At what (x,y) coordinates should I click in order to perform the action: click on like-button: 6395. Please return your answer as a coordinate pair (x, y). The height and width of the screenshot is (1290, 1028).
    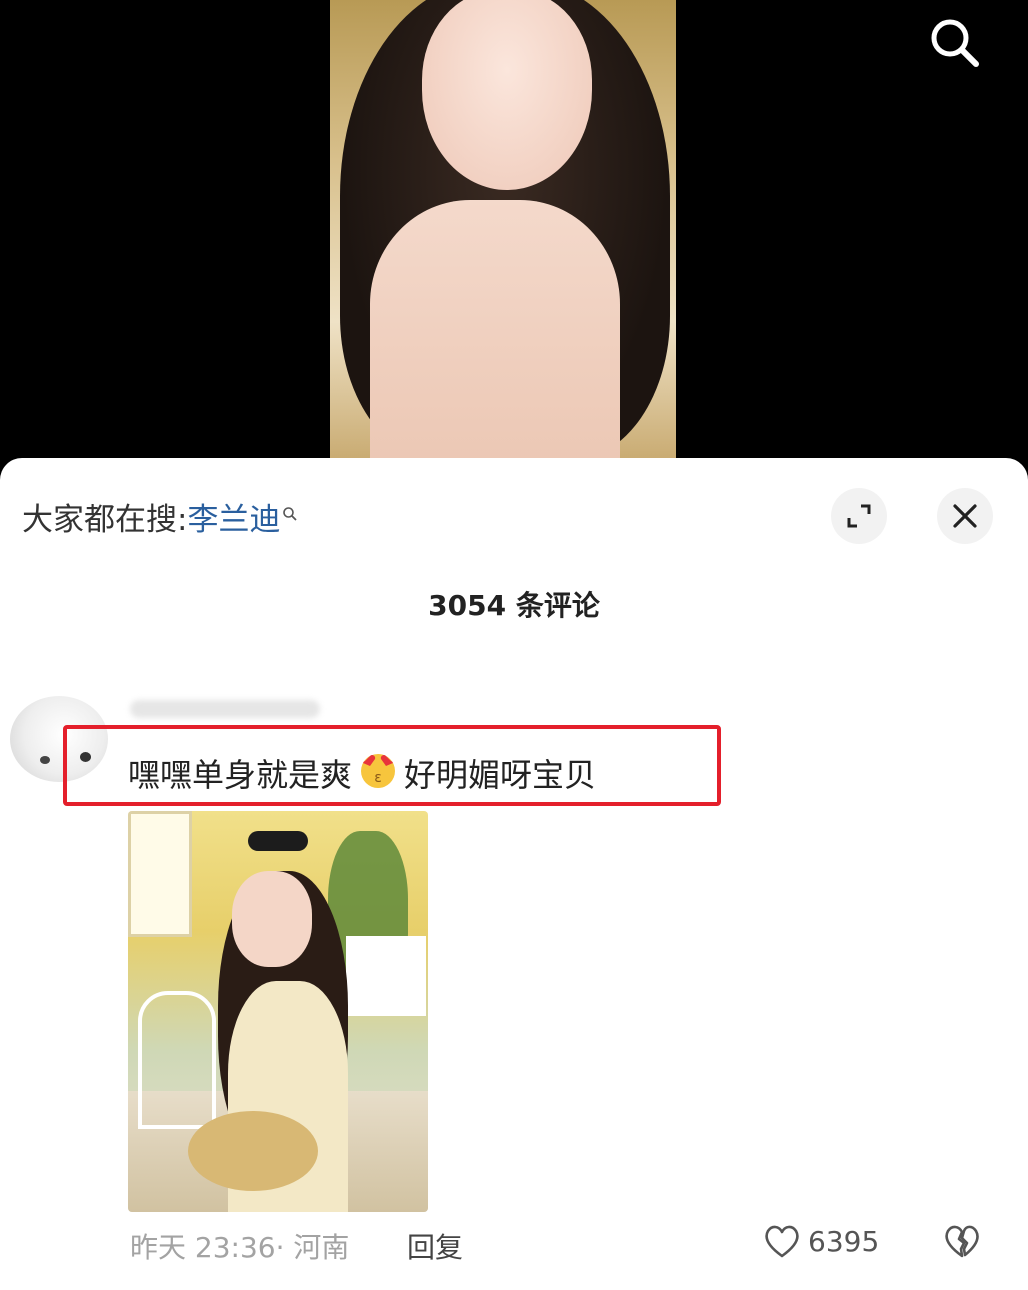
    Looking at the image, I should click on (820, 1241).